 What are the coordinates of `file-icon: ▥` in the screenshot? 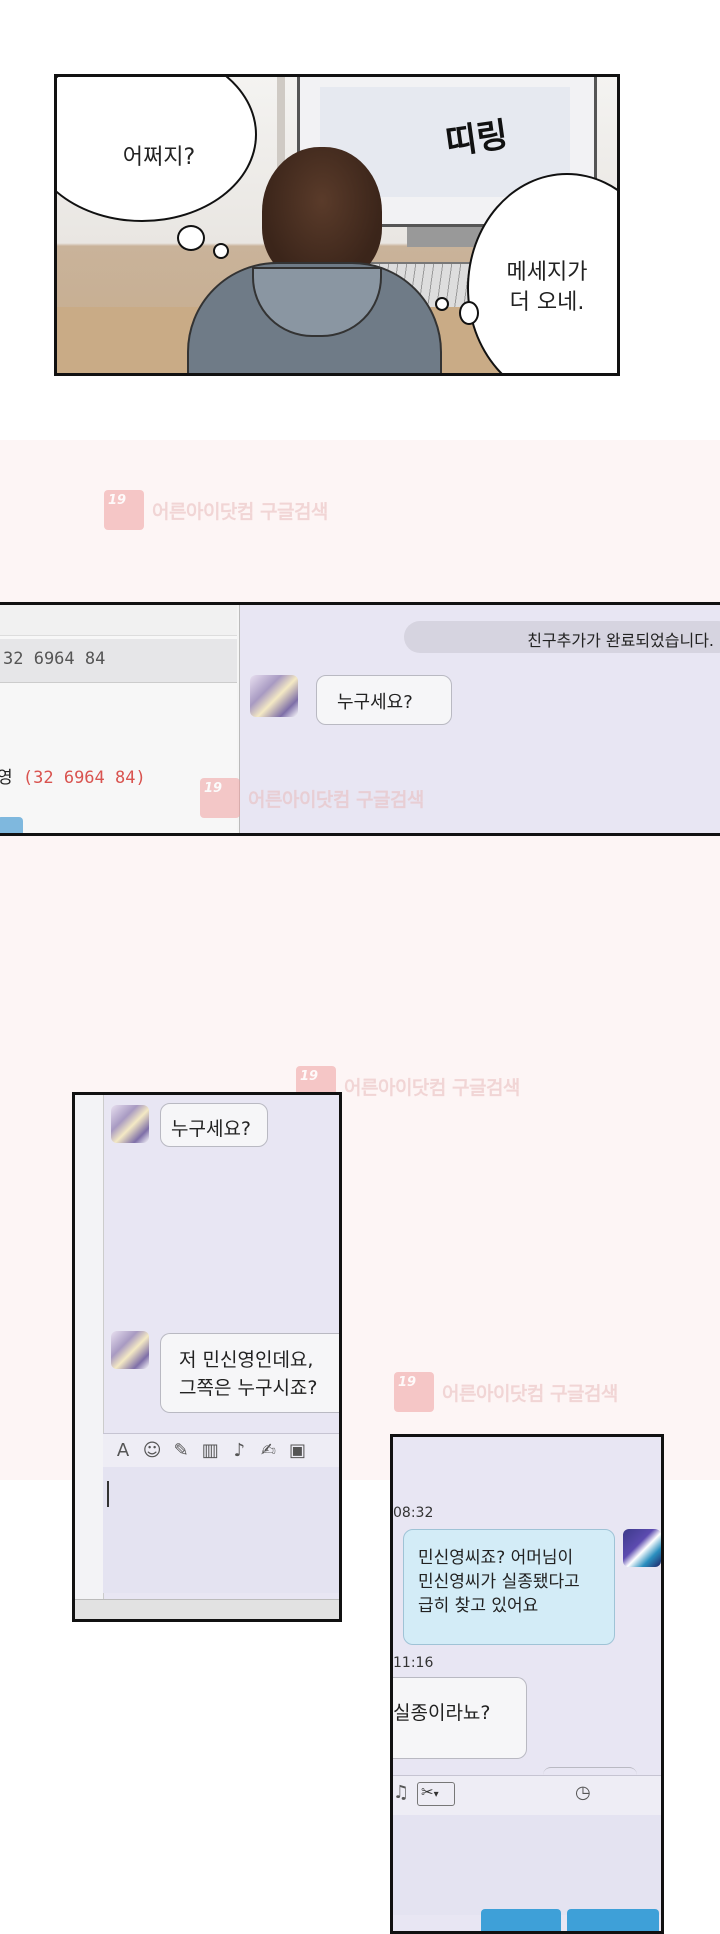 It's located at (210, 1450).